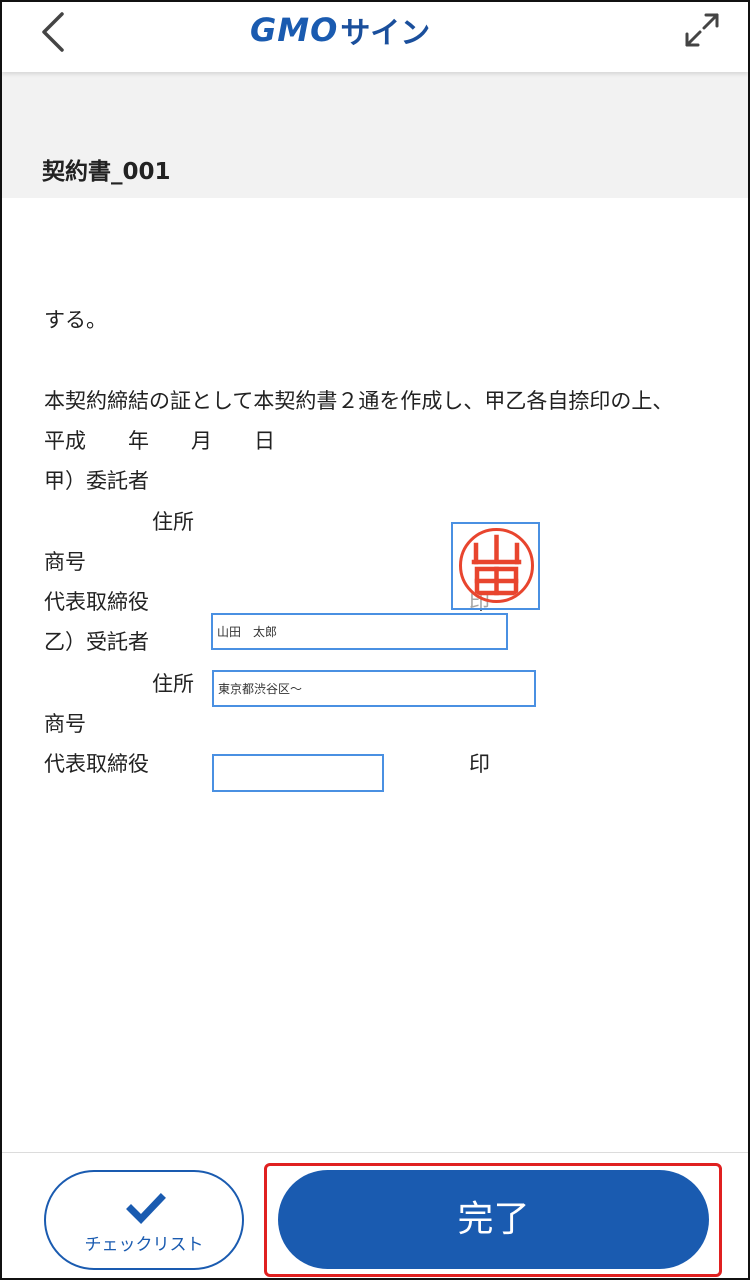 This screenshot has height=1280, width=750. I want to click on seal-glyph-icon, so click(496, 565).